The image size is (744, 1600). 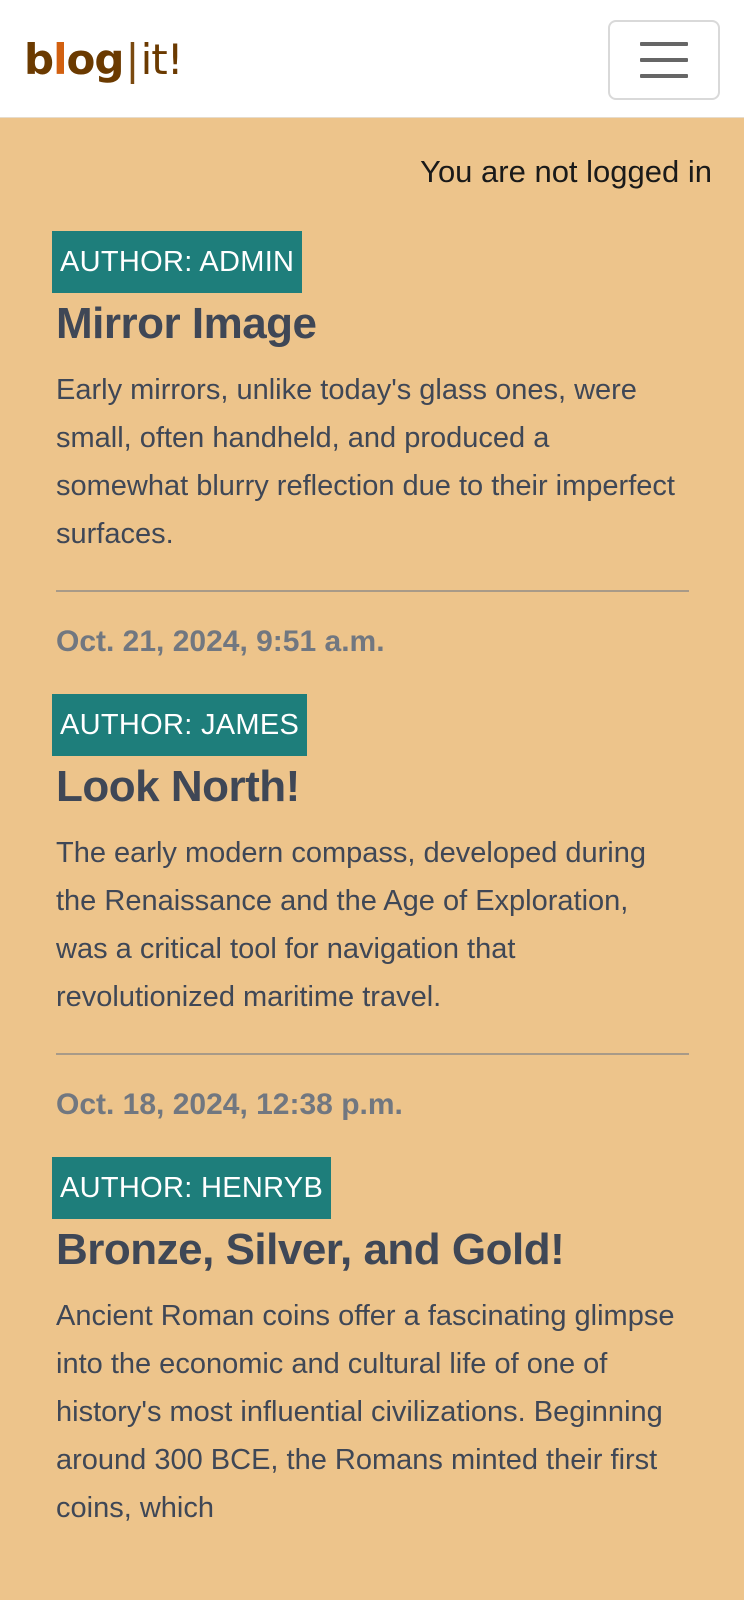 What do you see at coordinates (220, 641) in the screenshot?
I see `post-date: Oct. 21, 2024, 9:51 a.m.` at bounding box center [220, 641].